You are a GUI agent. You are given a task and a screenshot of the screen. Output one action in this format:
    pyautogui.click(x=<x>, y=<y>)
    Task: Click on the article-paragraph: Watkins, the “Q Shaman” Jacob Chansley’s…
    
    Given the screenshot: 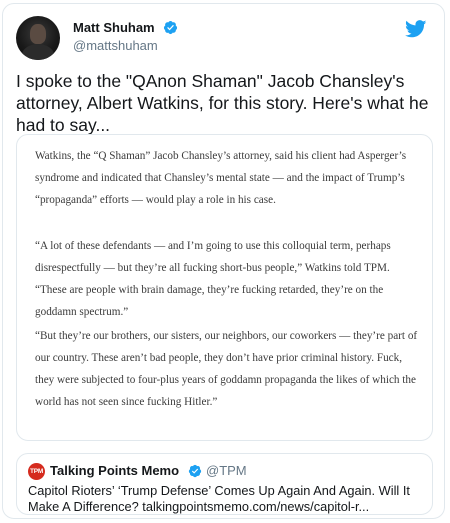 What is the action you would take?
    pyautogui.click(x=221, y=178)
    